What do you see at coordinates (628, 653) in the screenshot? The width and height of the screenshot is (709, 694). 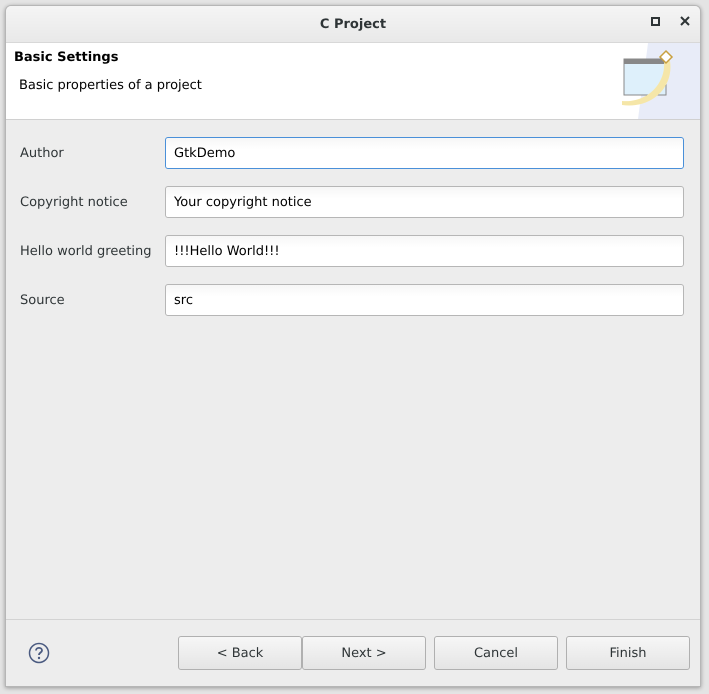 I see `dialog-button: Finish` at bounding box center [628, 653].